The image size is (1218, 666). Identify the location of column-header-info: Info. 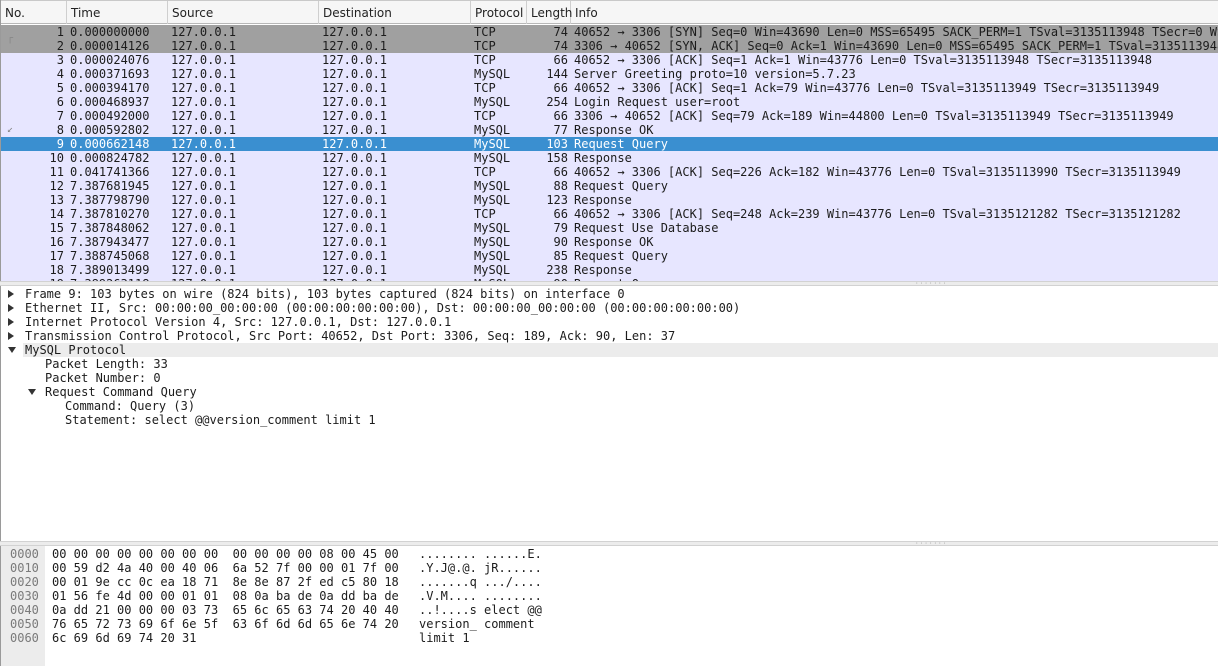
(894, 12).